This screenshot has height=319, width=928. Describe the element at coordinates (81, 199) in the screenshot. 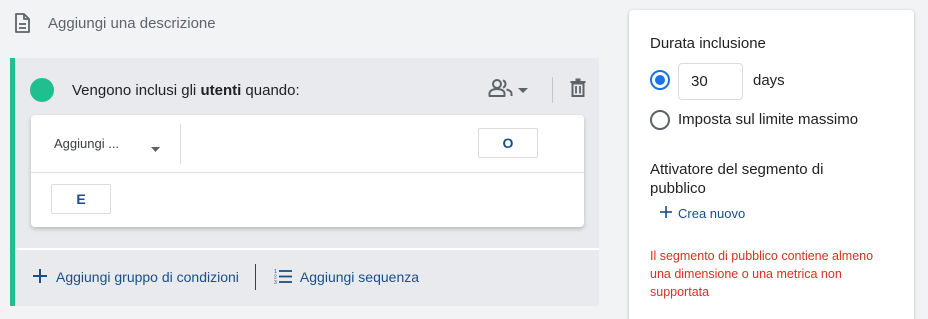

I see `and-button: E` at that location.